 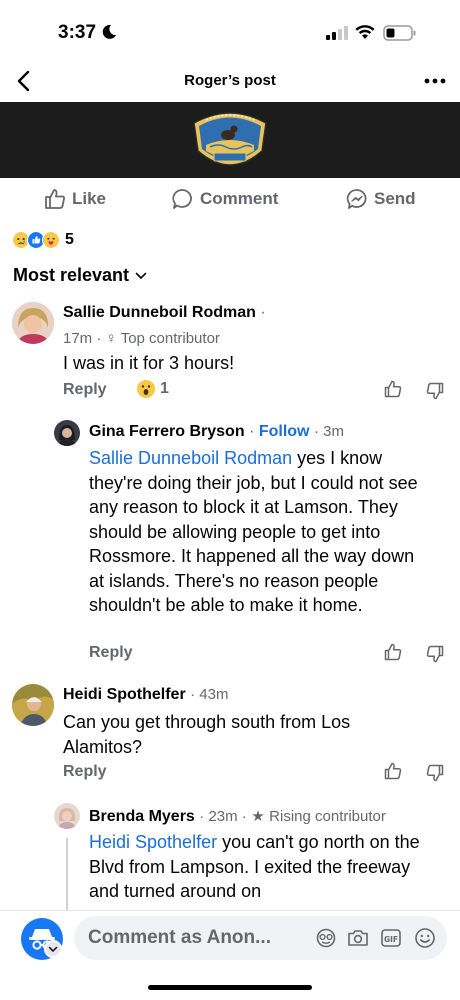 What do you see at coordinates (109, 31) in the screenshot?
I see `moon-icon` at bounding box center [109, 31].